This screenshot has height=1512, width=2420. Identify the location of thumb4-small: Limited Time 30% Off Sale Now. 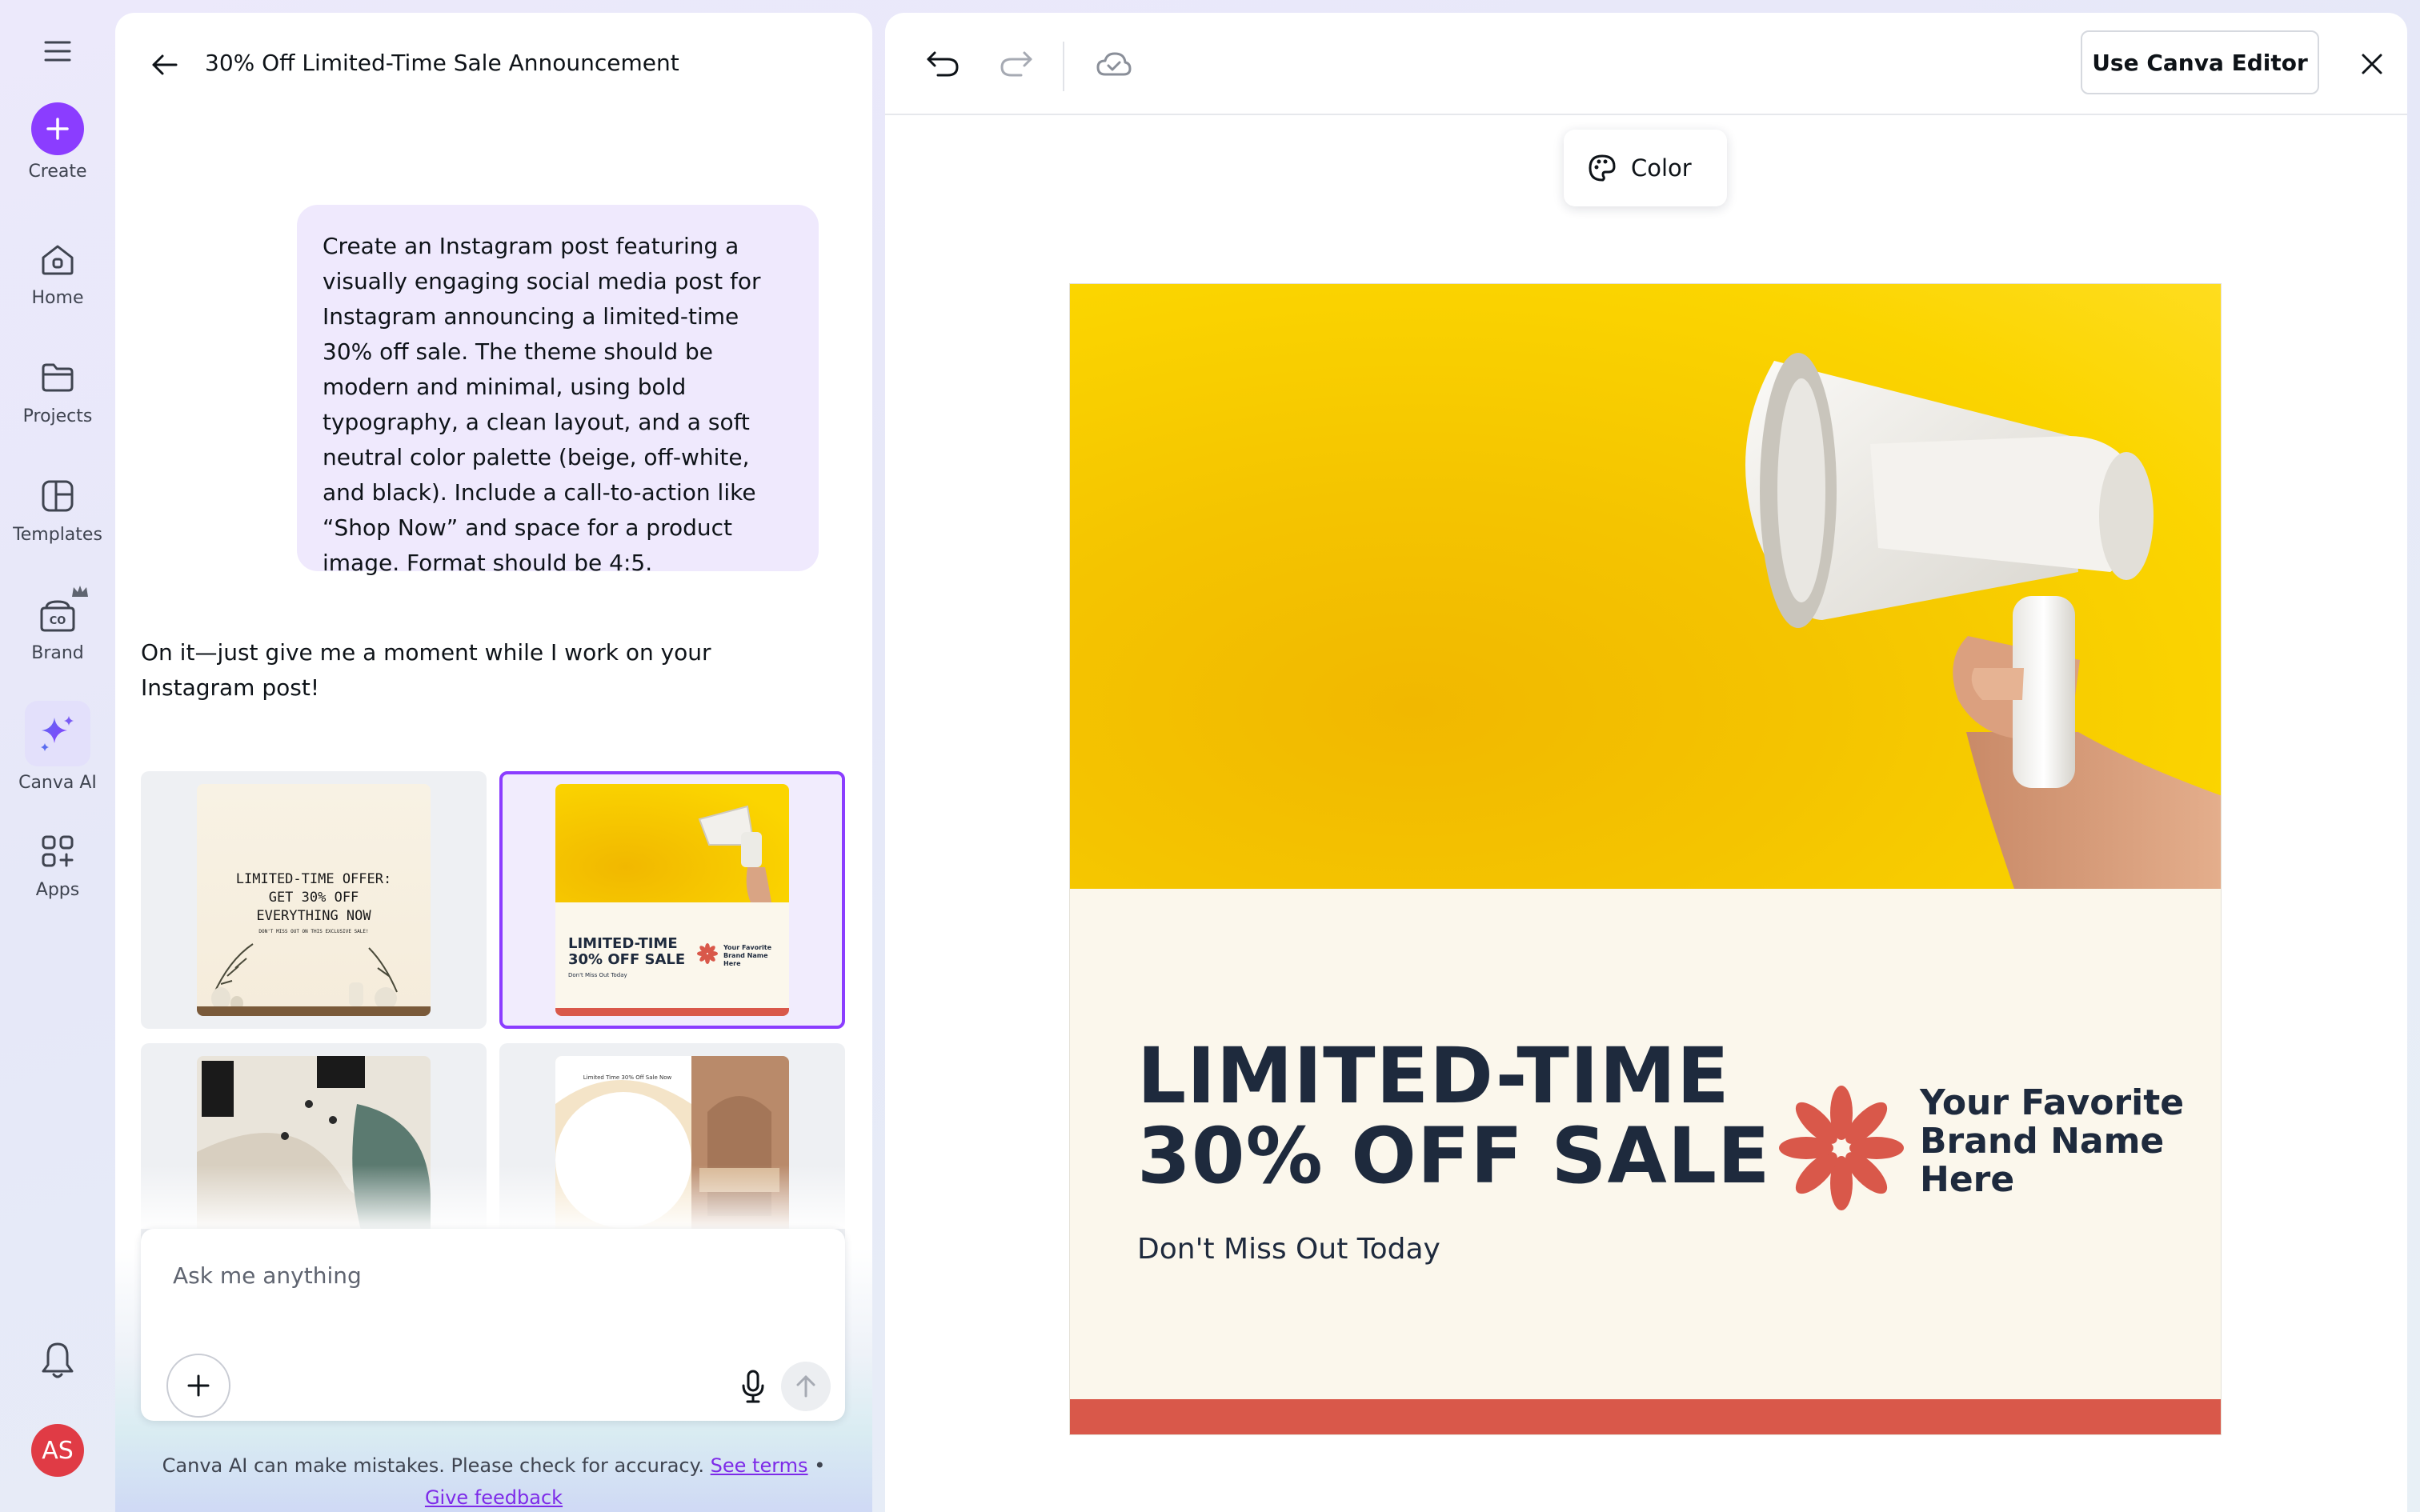
(627, 1077).